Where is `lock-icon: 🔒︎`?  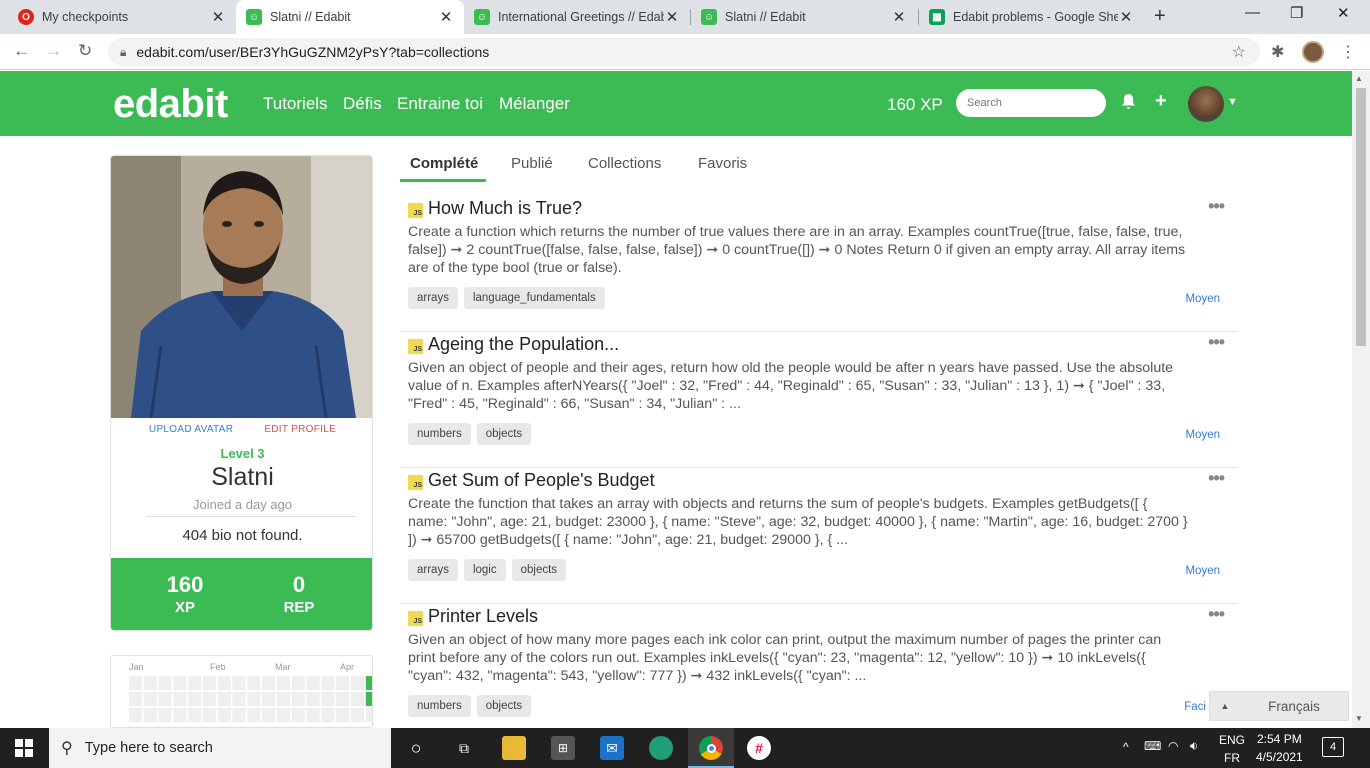
lock-icon: 🔒︎ is located at coordinates (123, 51).